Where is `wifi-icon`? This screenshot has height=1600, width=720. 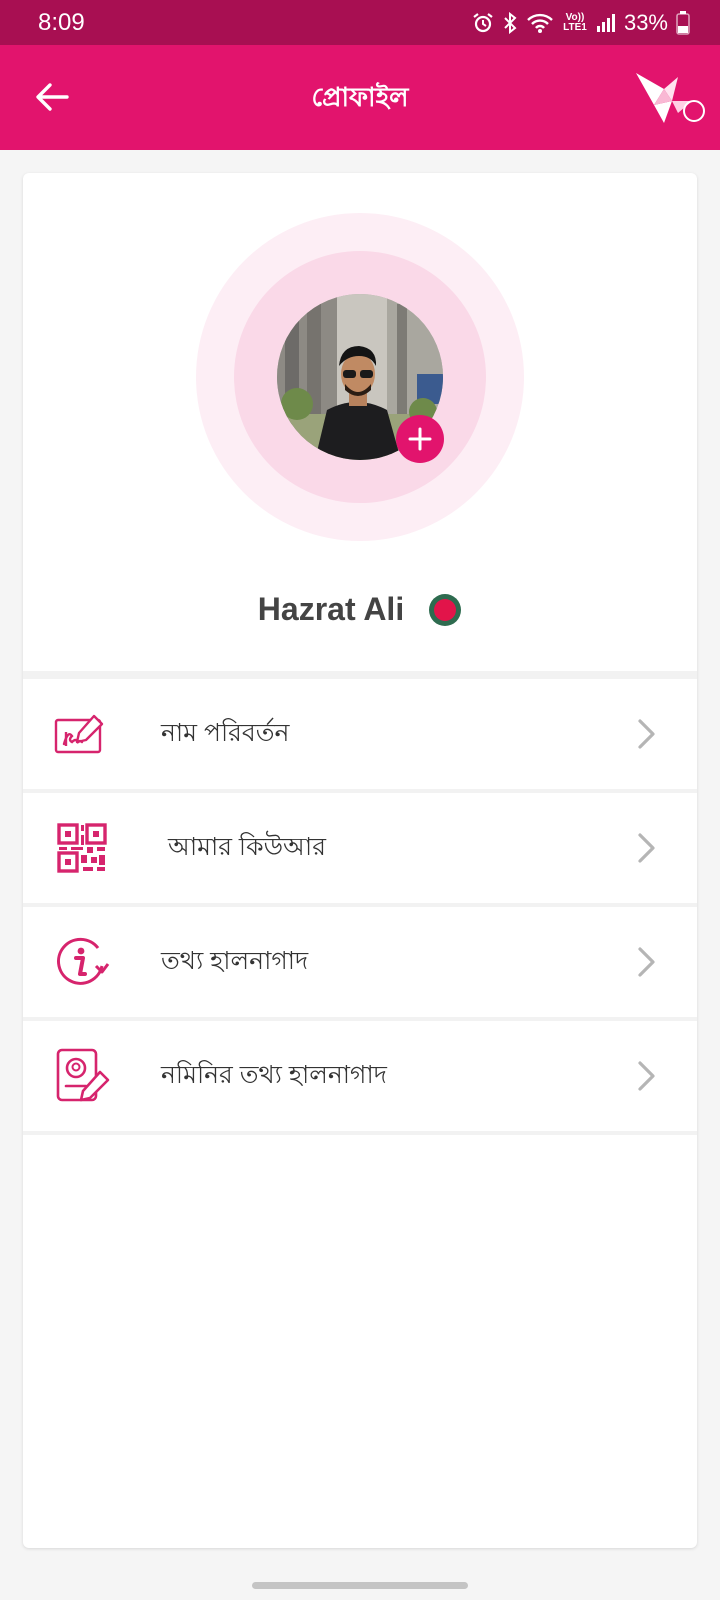 wifi-icon is located at coordinates (540, 23).